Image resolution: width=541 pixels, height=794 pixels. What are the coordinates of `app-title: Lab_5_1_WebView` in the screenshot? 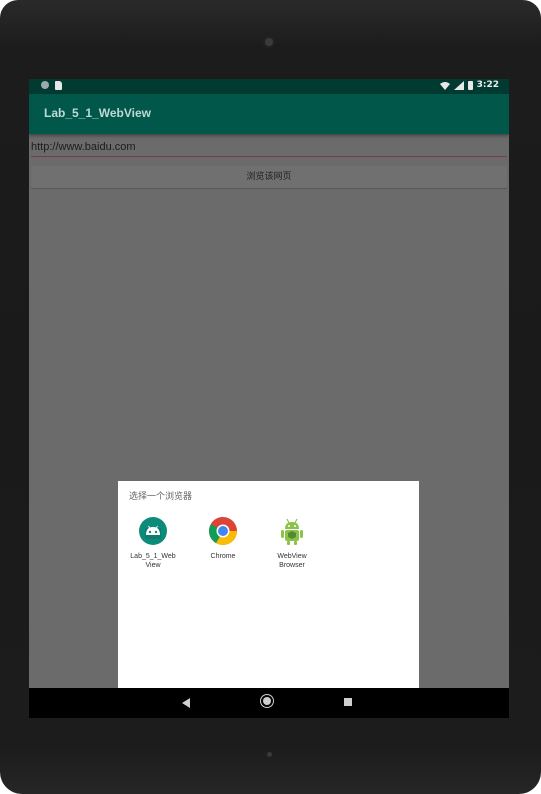 It's located at (97, 113).